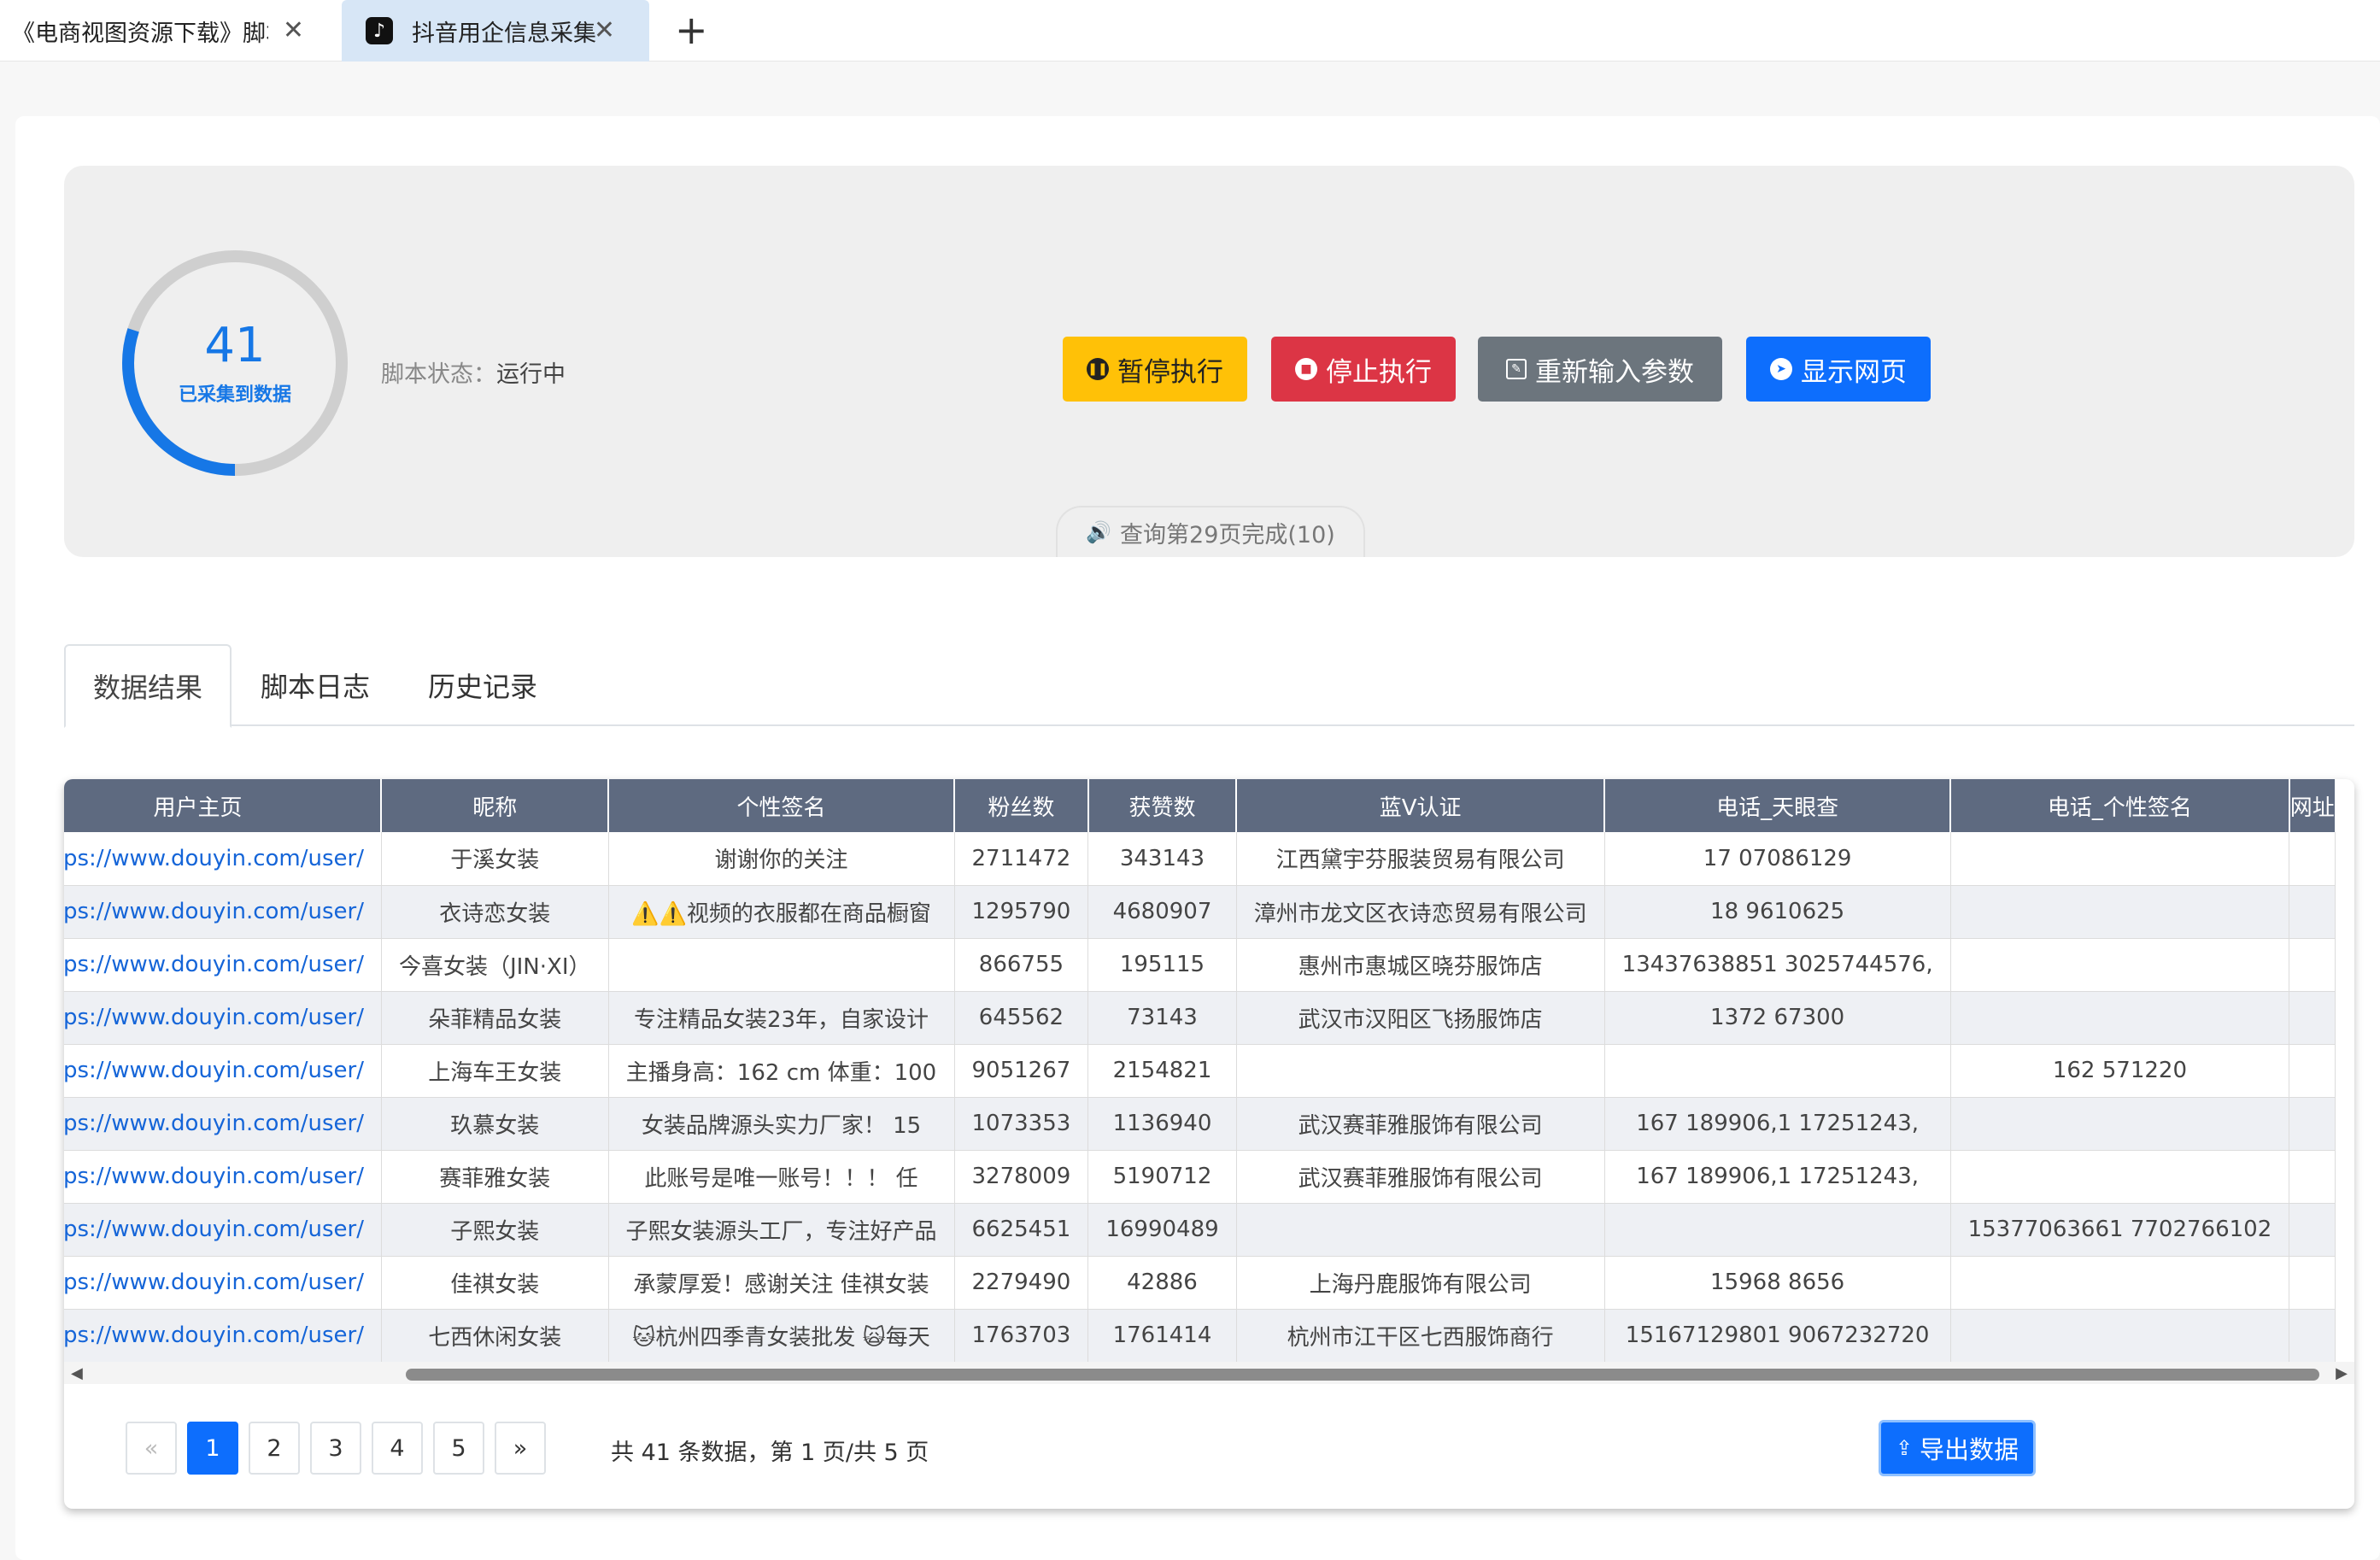 This screenshot has height=1560, width=2380. What do you see at coordinates (1209, 686) in the screenshot?
I see `content-tabs: 数据结果 脚本日志 历史记录` at bounding box center [1209, 686].